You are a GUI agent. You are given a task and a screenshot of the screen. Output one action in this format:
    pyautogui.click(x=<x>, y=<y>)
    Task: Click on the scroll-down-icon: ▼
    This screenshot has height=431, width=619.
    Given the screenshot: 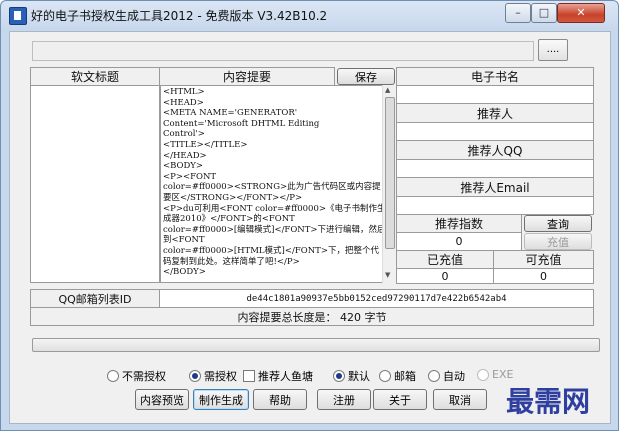 What is the action you would take?
    pyautogui.click(x=387, y=275)
    